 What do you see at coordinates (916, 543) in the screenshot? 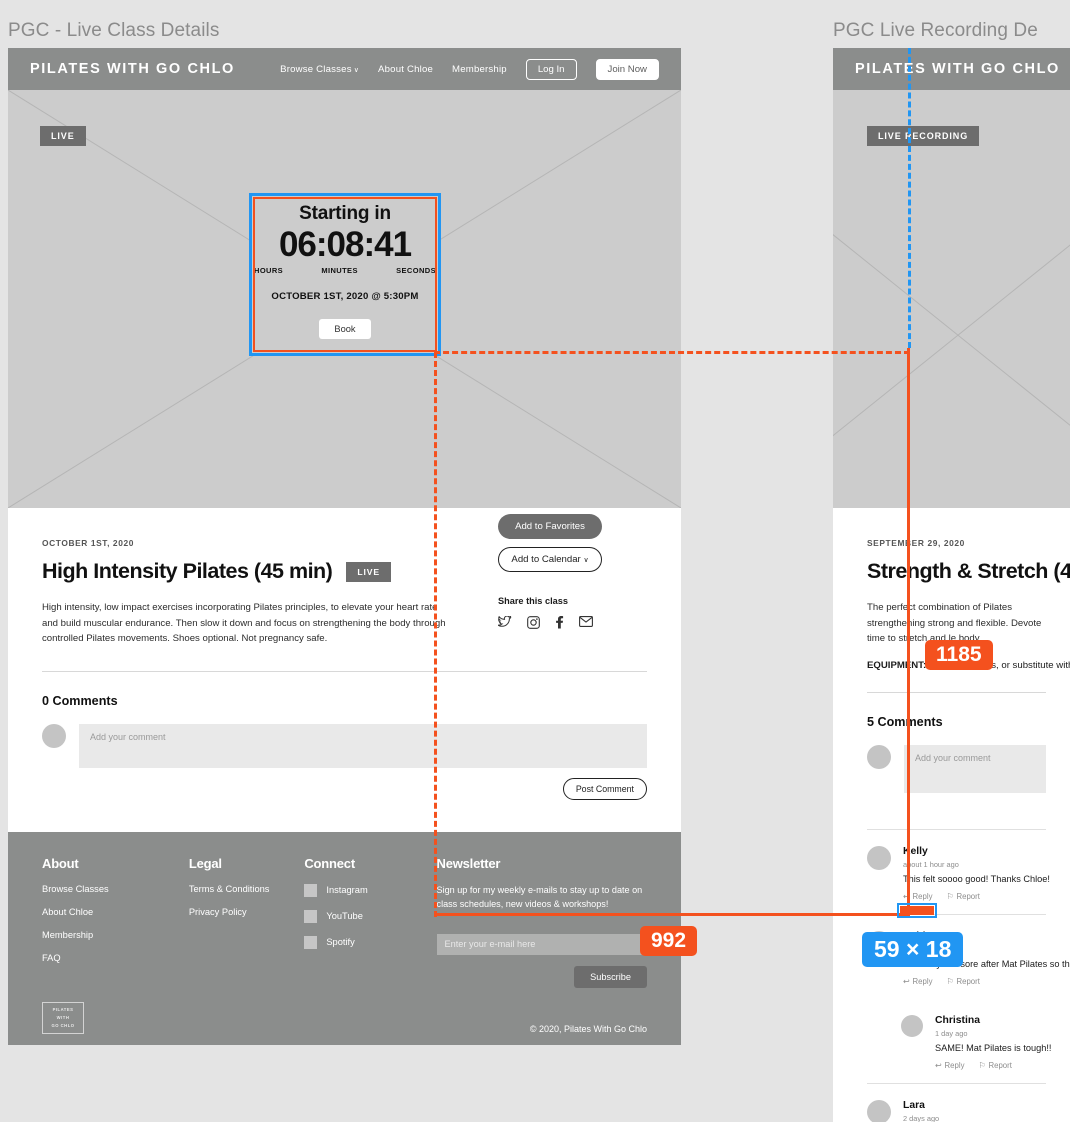
I see `class-date-right: SEPTEMBER 29, 2020` at bounding box center [916, 543].